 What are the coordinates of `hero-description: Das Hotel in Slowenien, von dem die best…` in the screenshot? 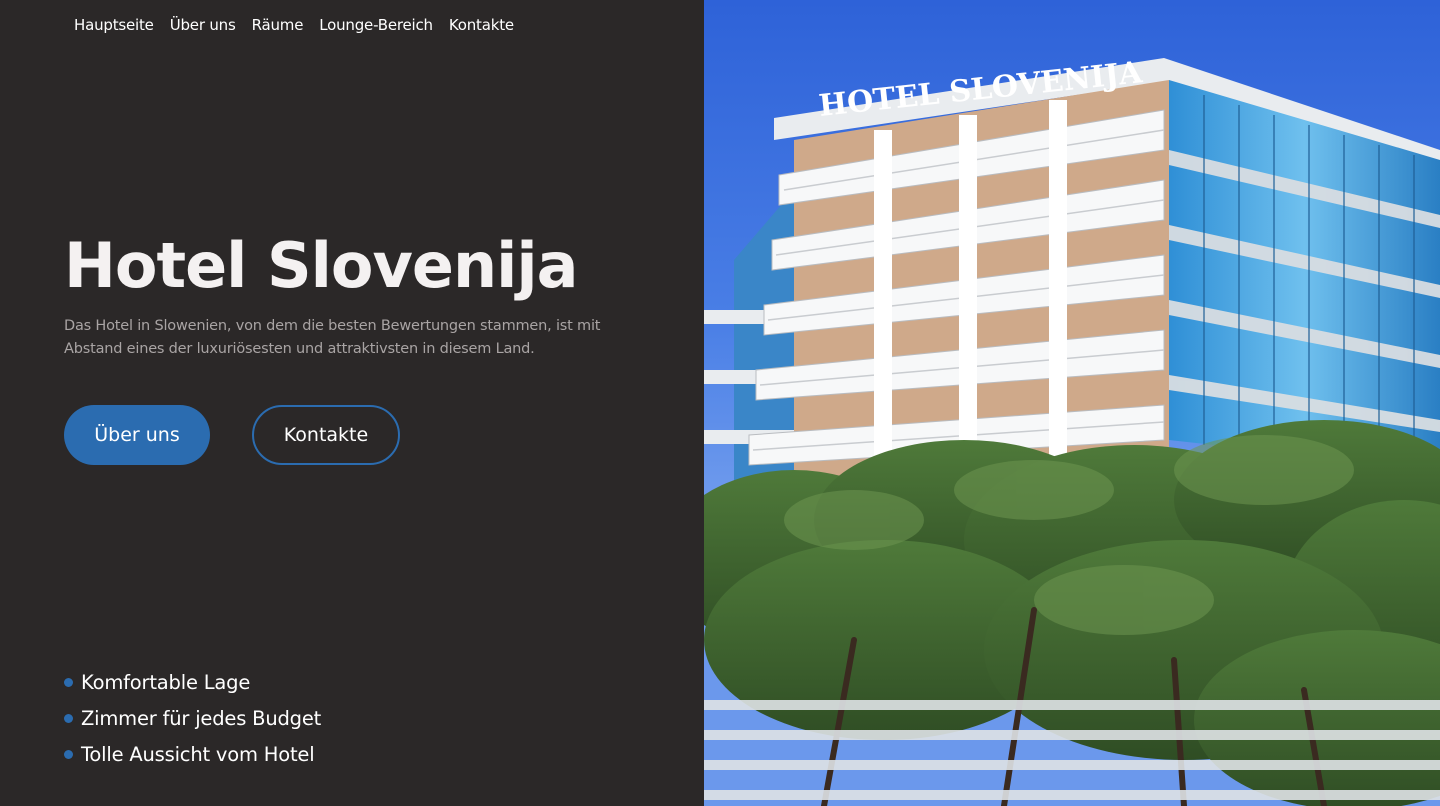 It's located at (332, 337).